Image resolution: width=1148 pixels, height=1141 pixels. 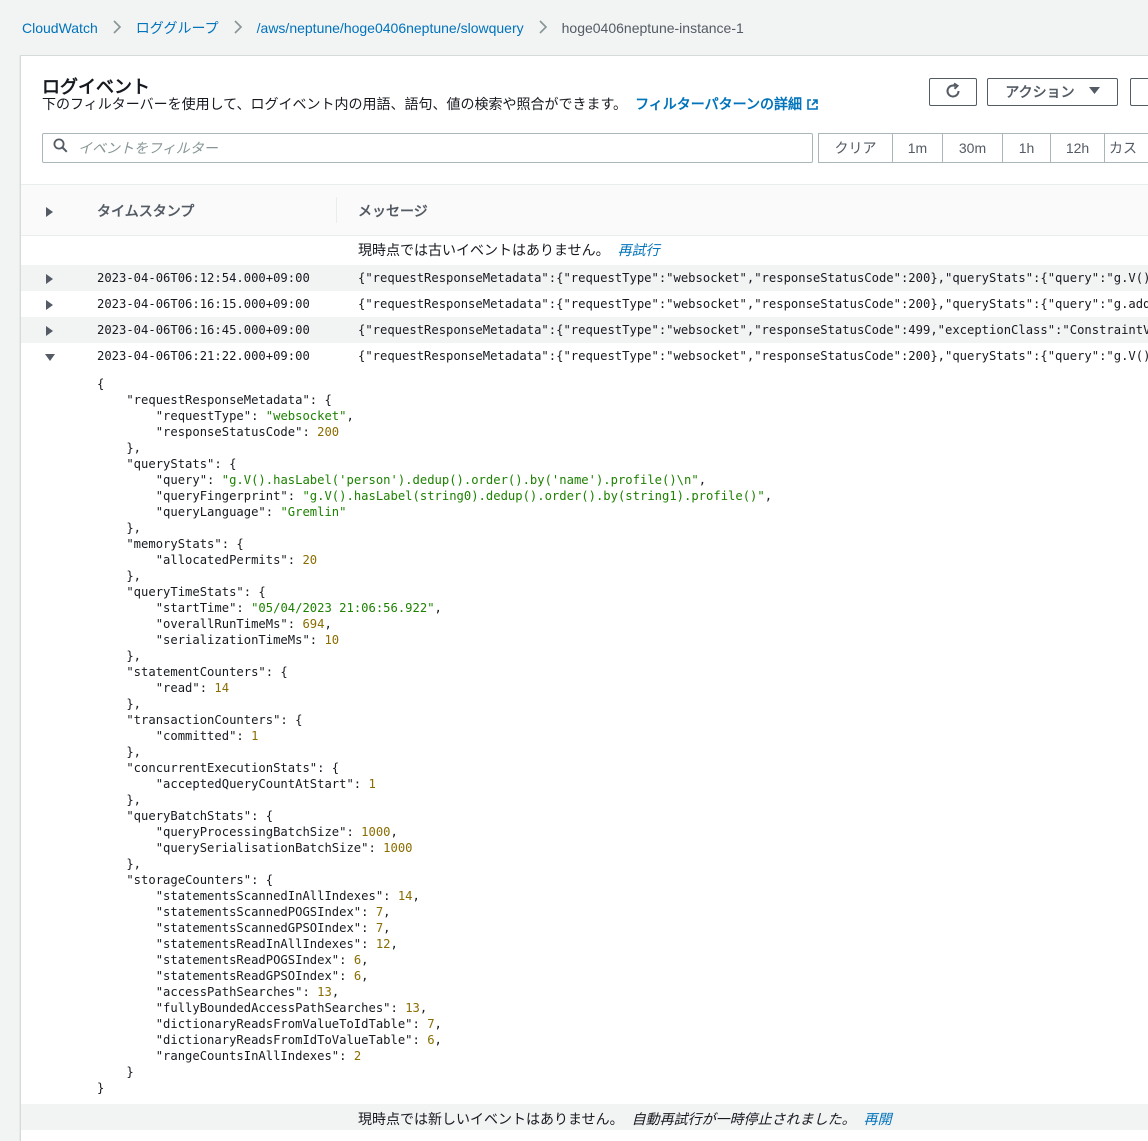 What do you see at coordinates (343, 608) in the screenshot?
I see `json-string-value: "05/04/2023 21:06:56.922"` at bounding box center [343, 608].